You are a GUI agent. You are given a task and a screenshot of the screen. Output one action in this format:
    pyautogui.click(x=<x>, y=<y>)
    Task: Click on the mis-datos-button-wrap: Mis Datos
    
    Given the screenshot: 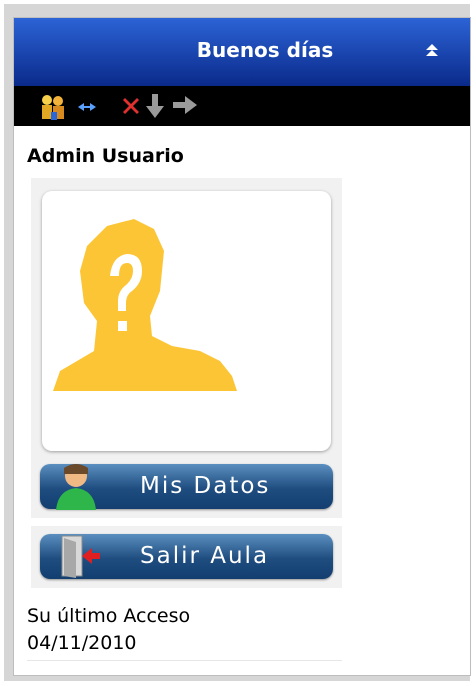 What is the action you would take?
    pyautogui.click(x=186, y=487)
    